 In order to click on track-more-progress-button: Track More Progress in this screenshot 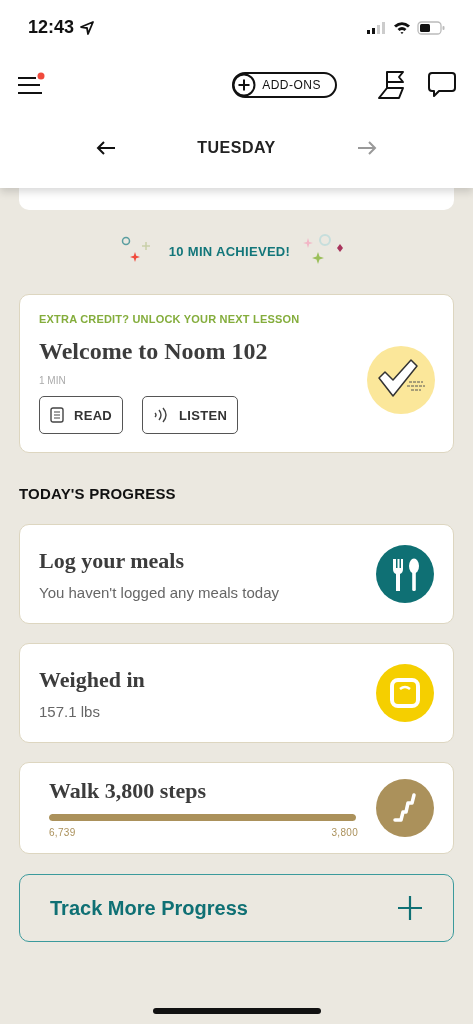, I will do `click(236, 908)`.